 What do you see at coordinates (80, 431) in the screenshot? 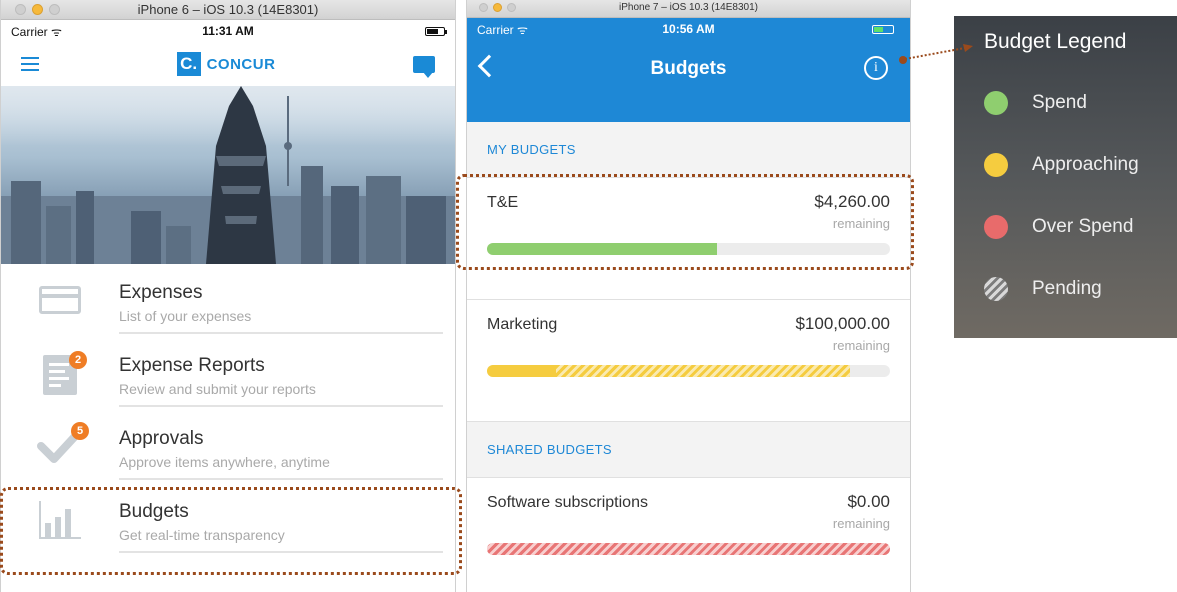
I see `notification-badge: 5` at bounding box center [80, 431].